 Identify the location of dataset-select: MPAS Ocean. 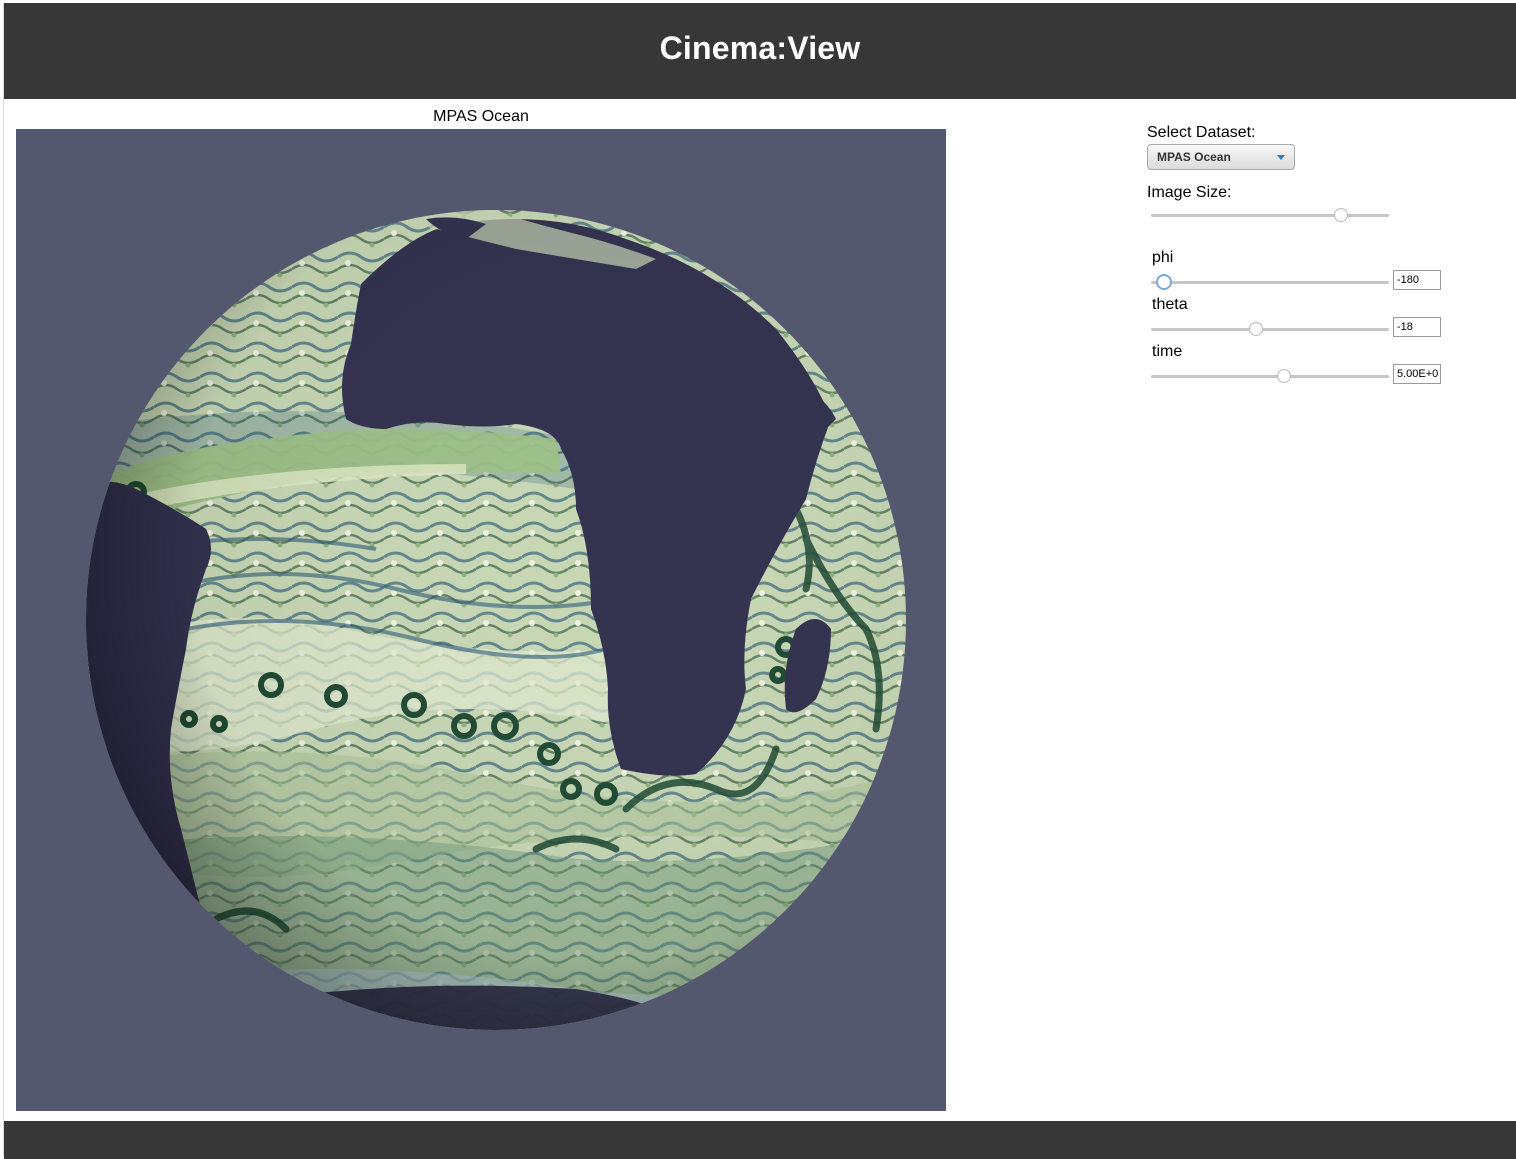
(1221, 157).